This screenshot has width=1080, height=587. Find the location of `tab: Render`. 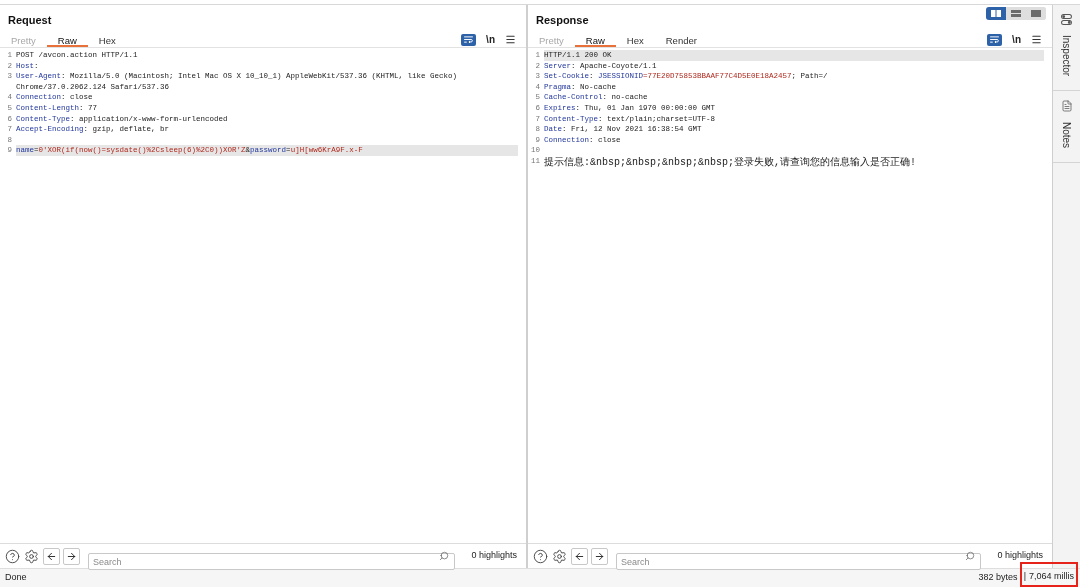

tab: Render is located at coordinates (681, 39).